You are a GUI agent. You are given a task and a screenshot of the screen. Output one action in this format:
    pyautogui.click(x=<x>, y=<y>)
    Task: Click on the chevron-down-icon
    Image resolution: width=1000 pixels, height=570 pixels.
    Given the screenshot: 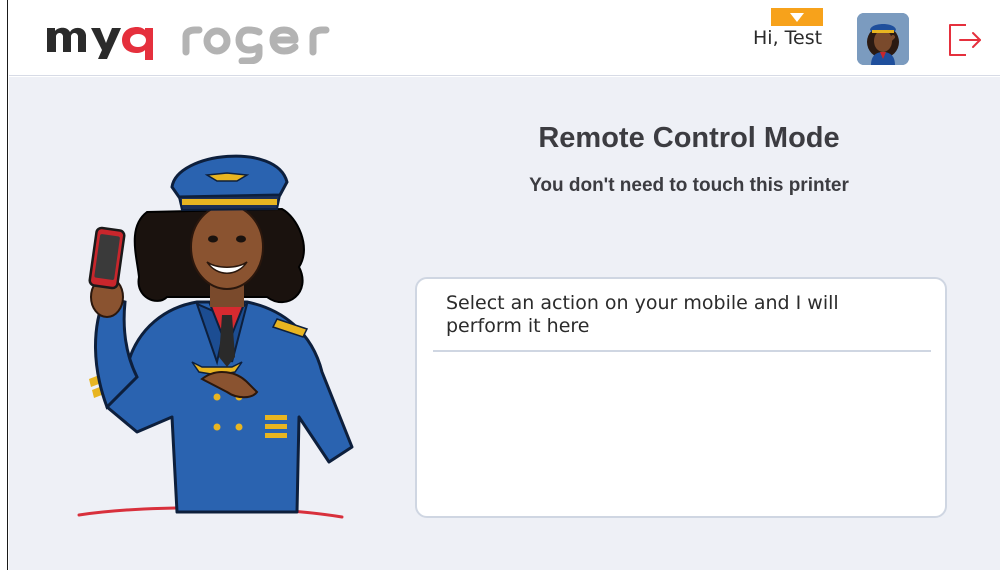 What is the action you would take?
    pyautogui.click(x=797, y=17)
    